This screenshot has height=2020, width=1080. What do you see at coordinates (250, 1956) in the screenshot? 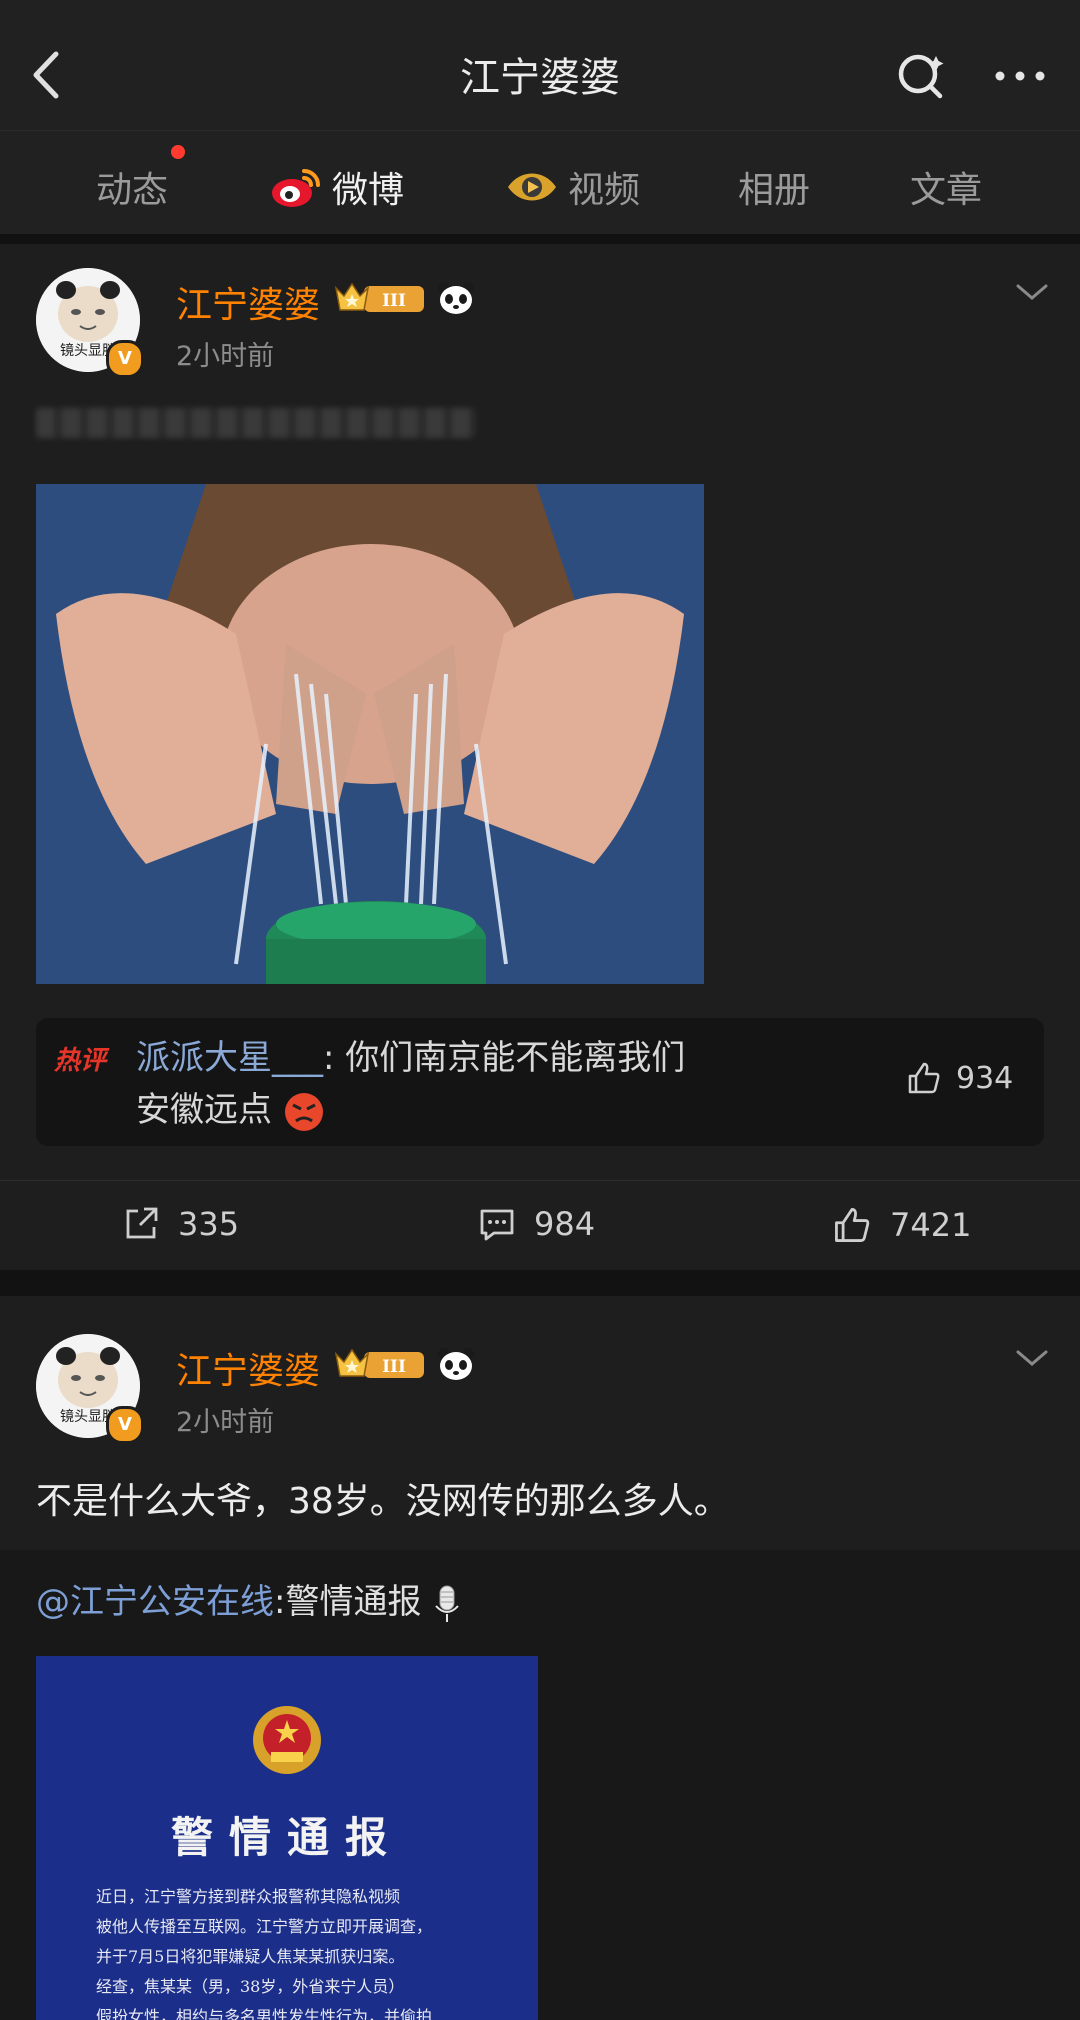
I see `notice-line: 并于7月5日将犯罪嫌疑人焦某某抓获归案。` at bounding box center [250, 1956].